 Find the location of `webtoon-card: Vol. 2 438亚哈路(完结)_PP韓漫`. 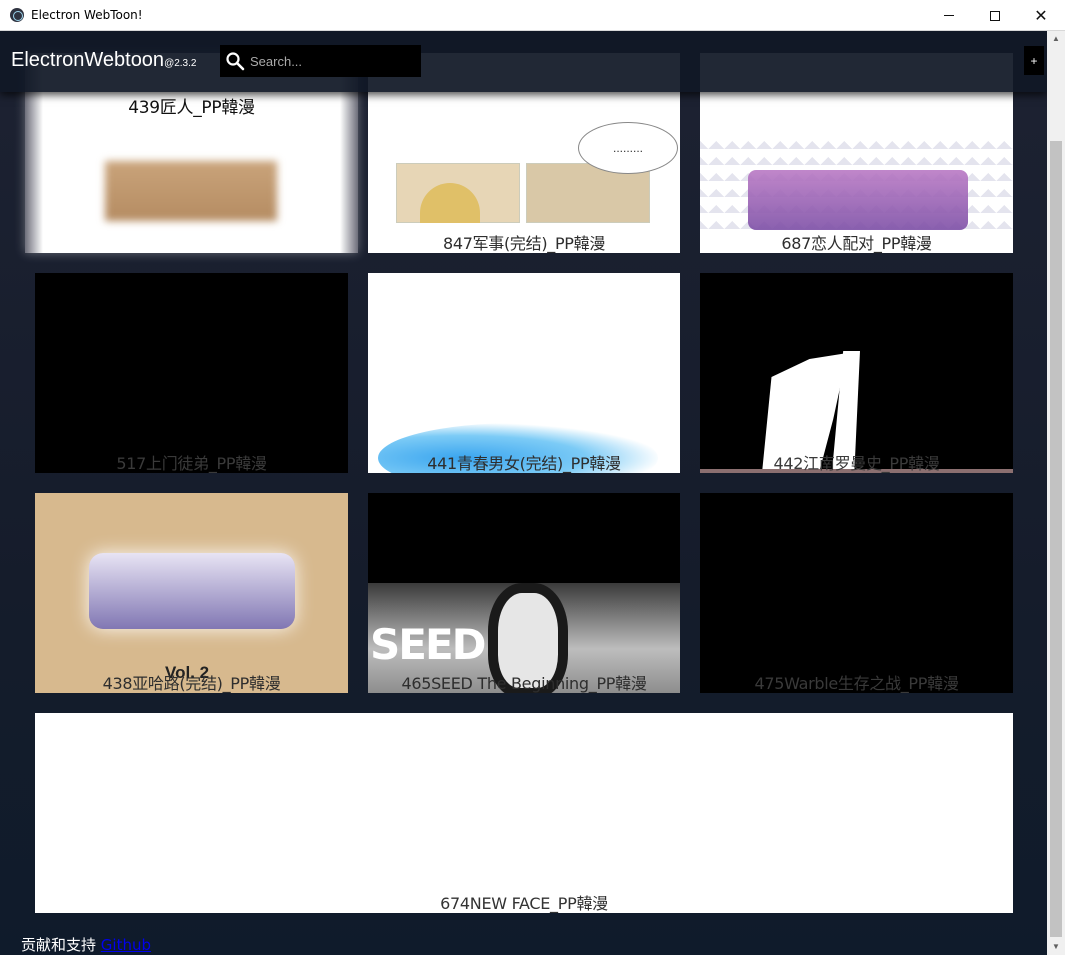

webtoon-card: Vol. 2 438亚哈路(完结)_PP韓漫 is located at coordinates (191, 593).